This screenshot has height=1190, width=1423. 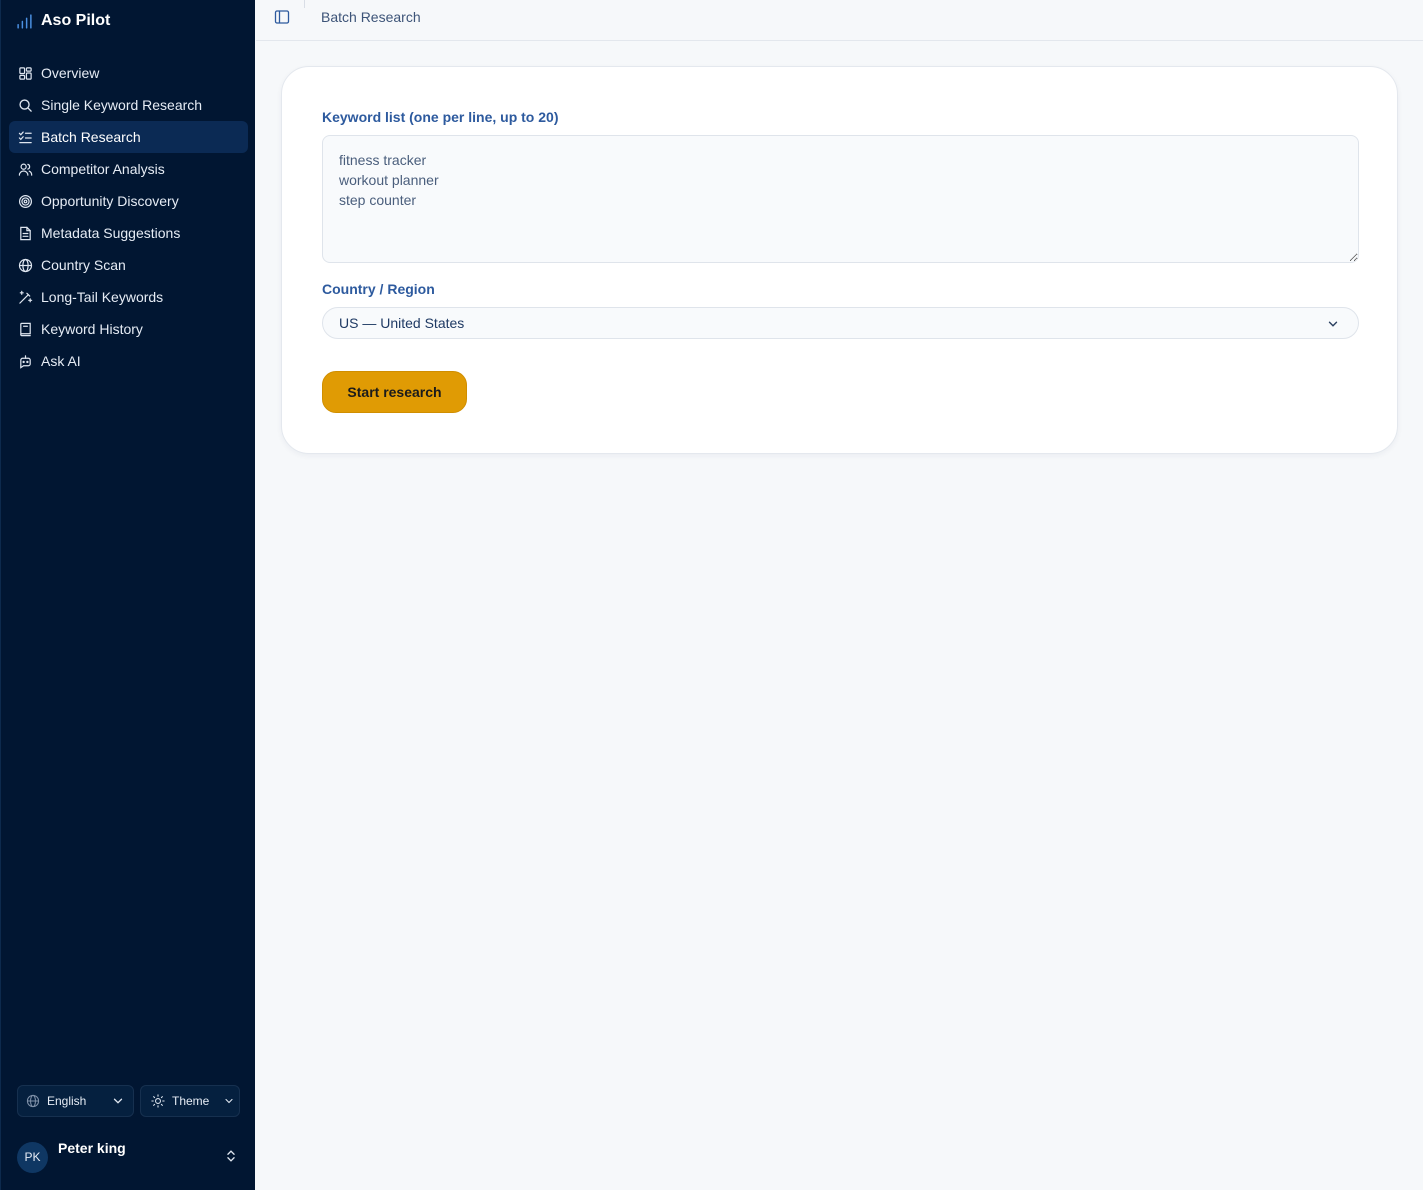 What do you see at coordinates (158, 1101) in the screenshot?
I see `sun-icon` at bounding box center [158, 1101].